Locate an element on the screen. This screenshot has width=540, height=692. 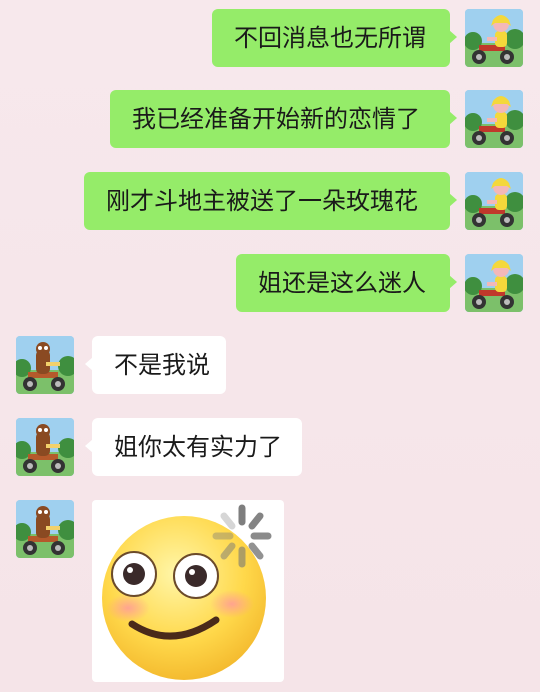
message-bubble-incoming: 姐你太有实力了 is located at coordinates (193, 447).